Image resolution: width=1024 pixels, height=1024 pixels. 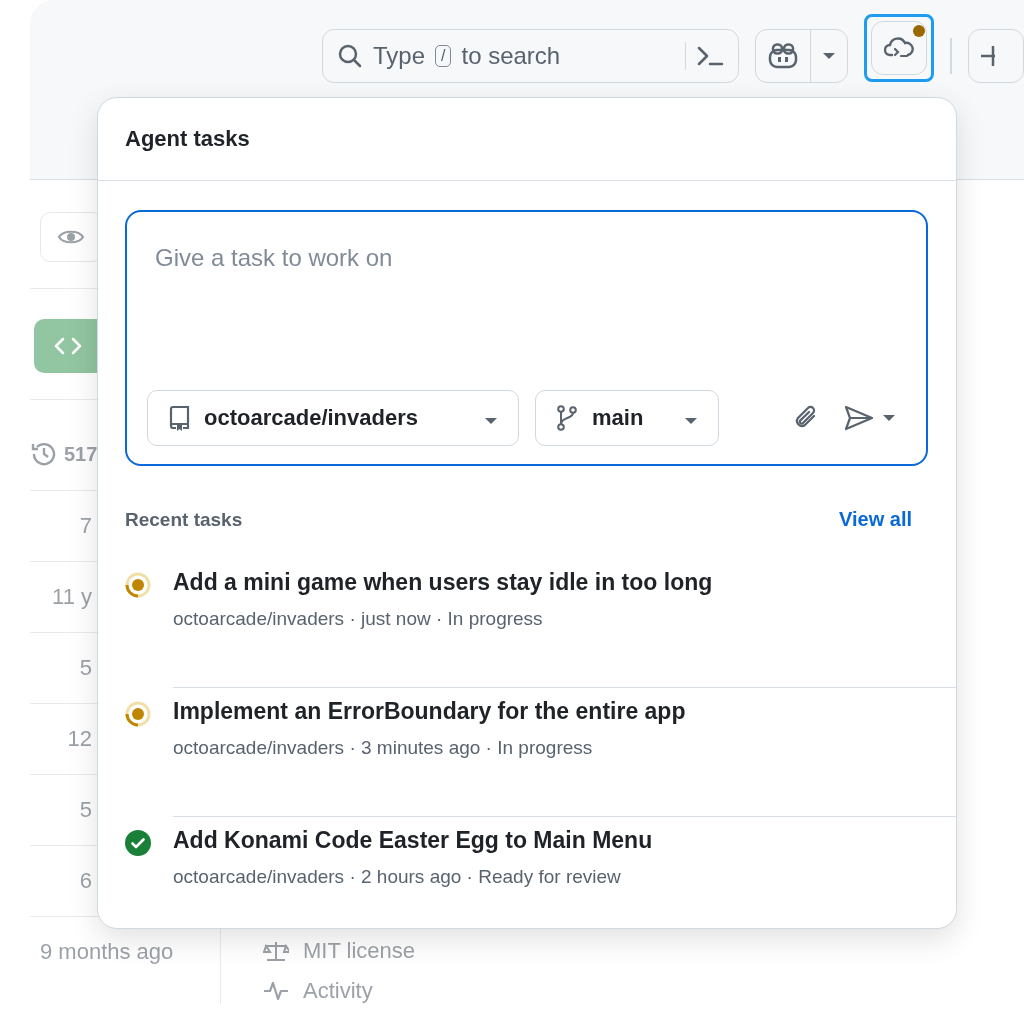 I want to click on terminal-icon, so click(x=710, y=56).